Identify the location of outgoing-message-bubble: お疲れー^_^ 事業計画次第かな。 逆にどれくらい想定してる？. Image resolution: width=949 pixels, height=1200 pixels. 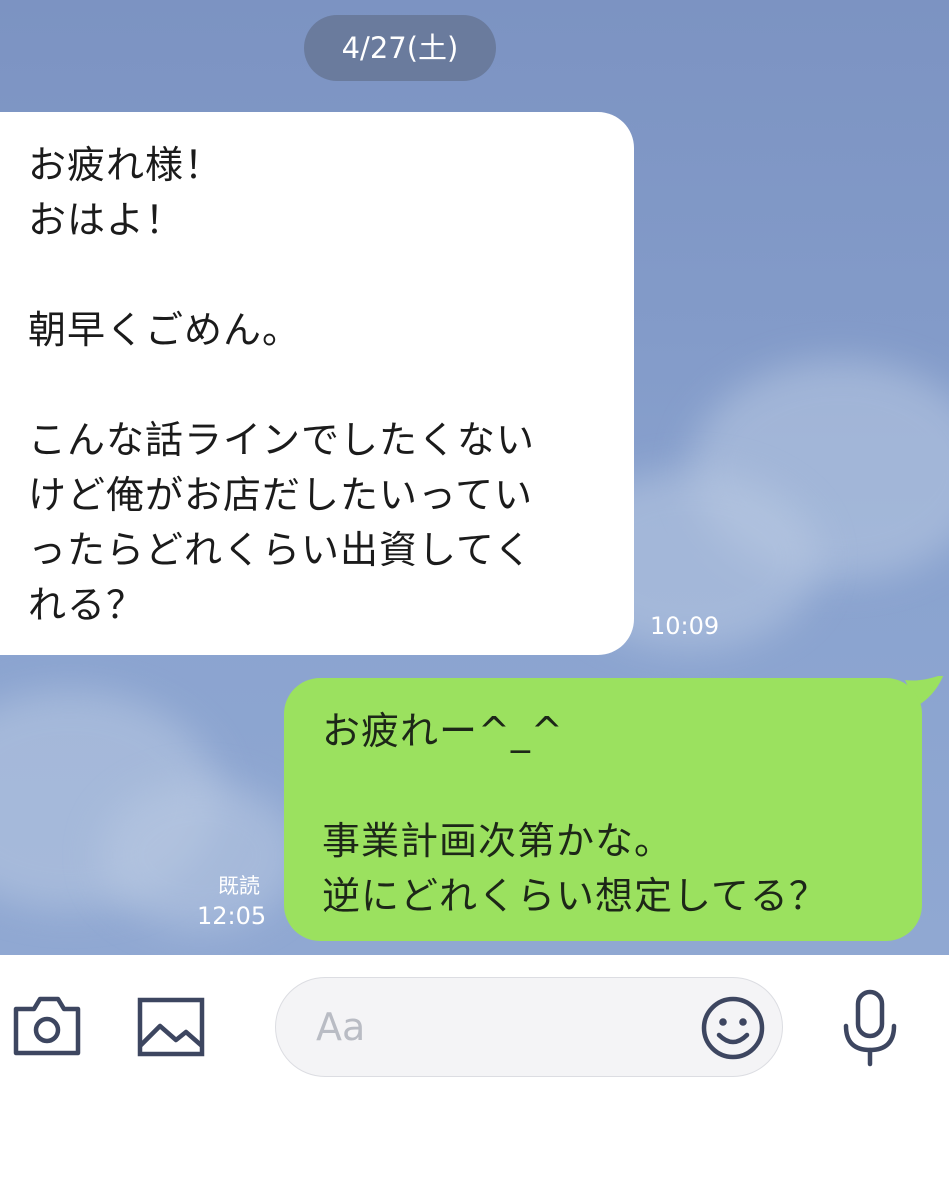
(603, 809).